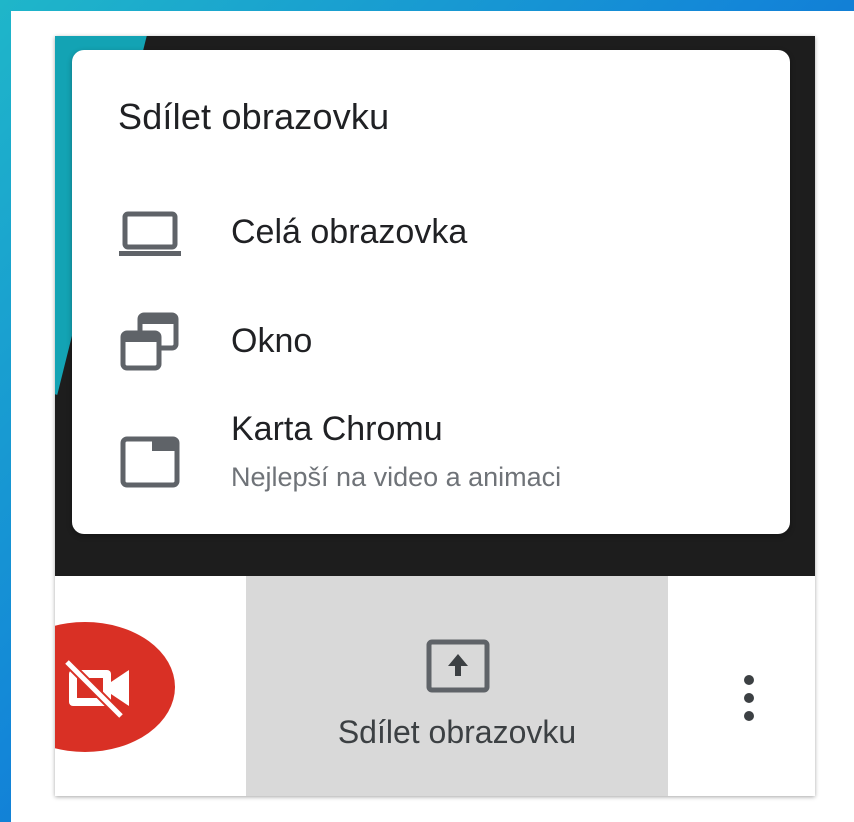 This screenshot has width=854, height=822. I want to click on present-screen-icon, so click(458, 666).